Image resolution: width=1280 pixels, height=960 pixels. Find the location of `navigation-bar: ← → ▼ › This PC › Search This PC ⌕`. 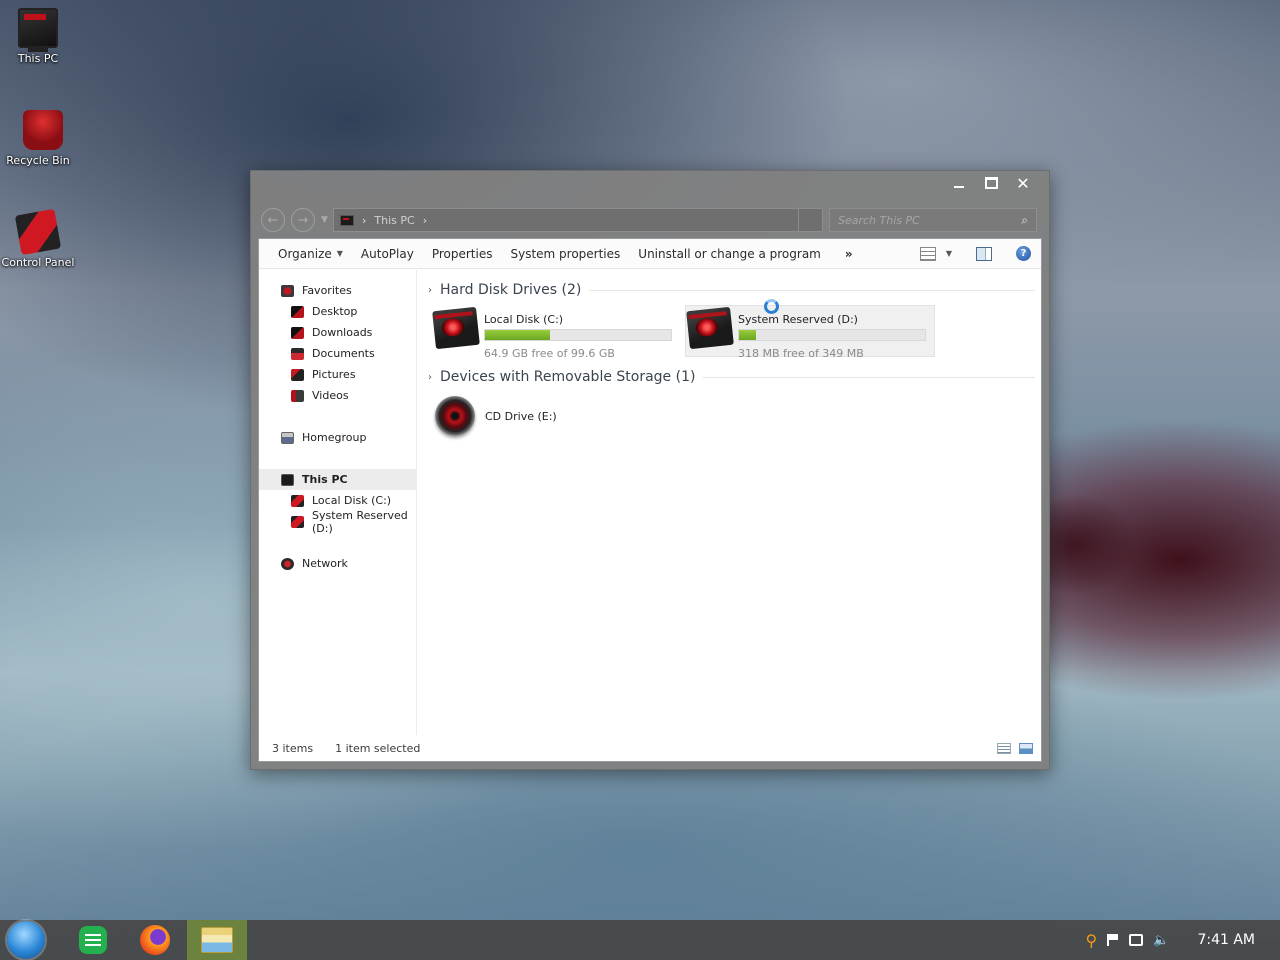

navigation-bar: ← → ▼ › This PC › Search This PC ⌕ is located at coordinates (651, 220).